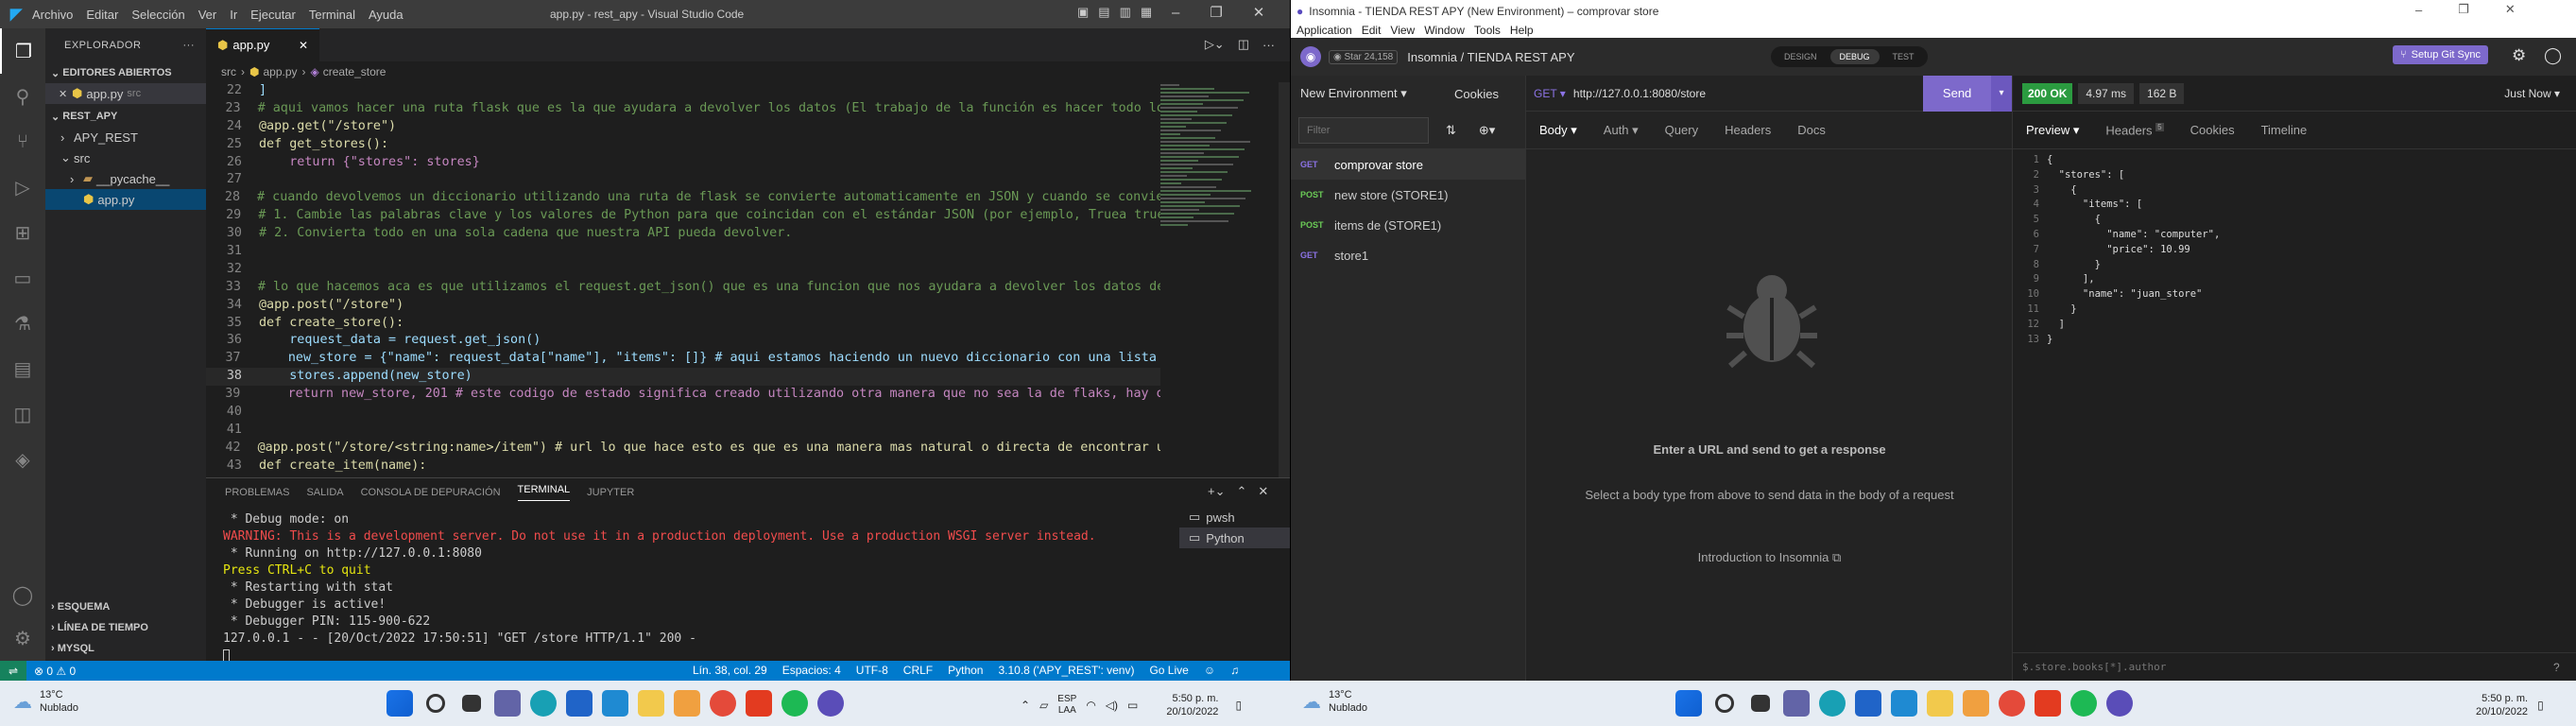  I want to click on status-language: Python, so click(965, 671).